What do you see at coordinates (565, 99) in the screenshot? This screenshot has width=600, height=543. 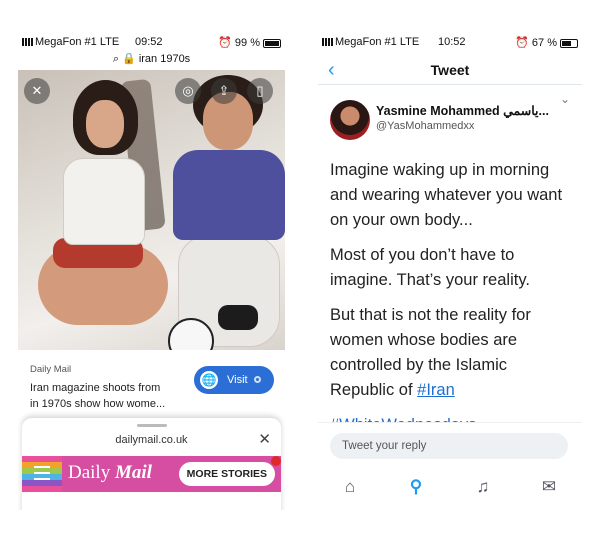 I see `chevron-down-icon: ⌄` at bounding box center [565, 99].